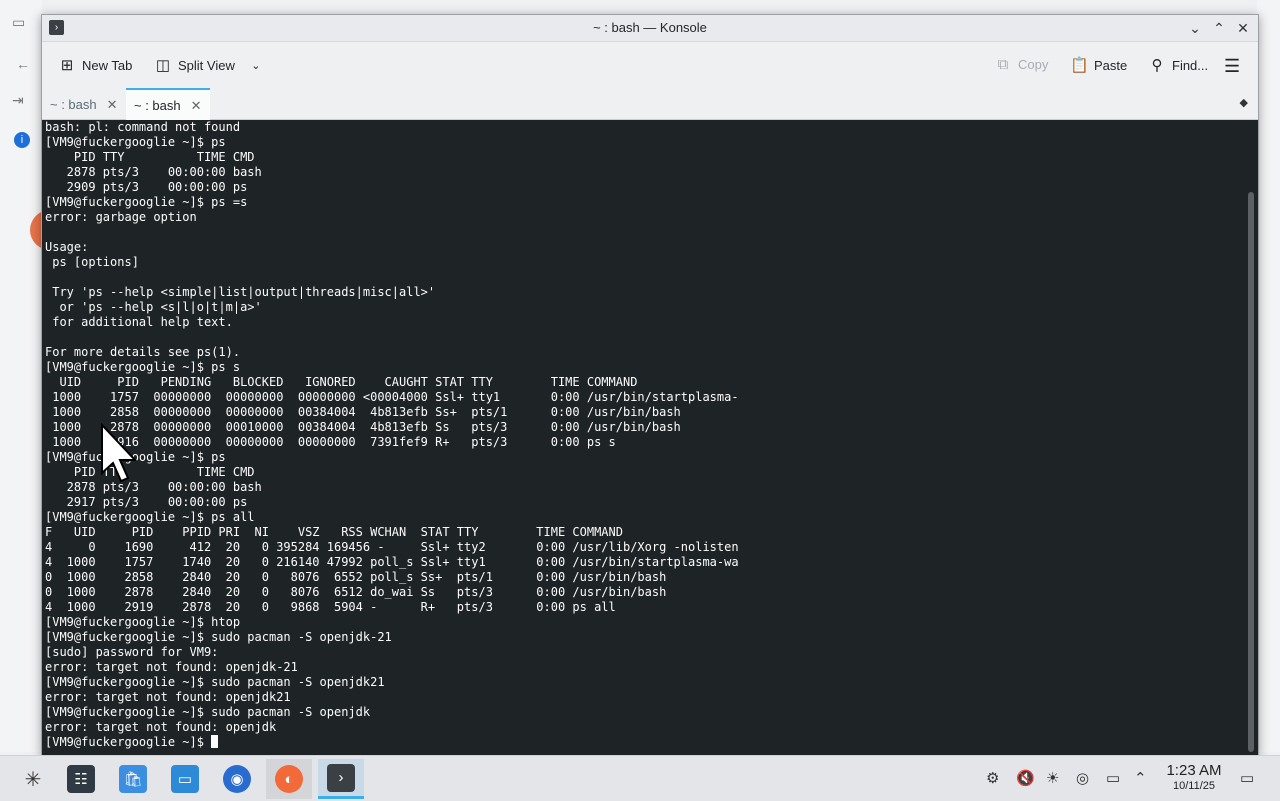 This screenshot has height=801, width=1280. What do you see at coordinates (1052, 778) in the screenshot?
I see `brightness-icon: ☀` at bounding box center [1052, 778].